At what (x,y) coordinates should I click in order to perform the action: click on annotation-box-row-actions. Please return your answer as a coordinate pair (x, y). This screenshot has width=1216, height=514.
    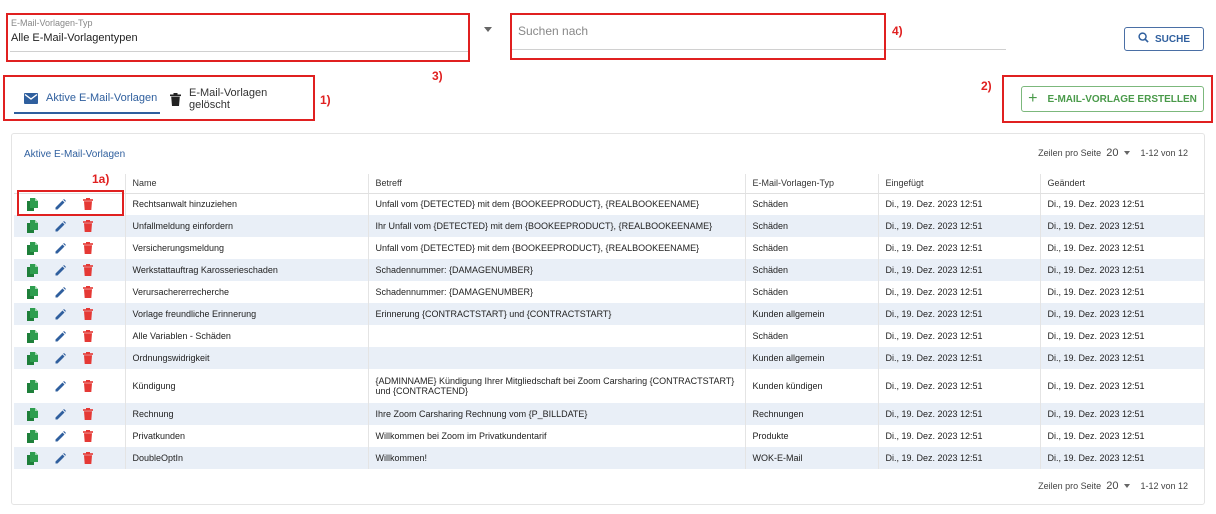
    Looking at the image, I should click on (70, 203).